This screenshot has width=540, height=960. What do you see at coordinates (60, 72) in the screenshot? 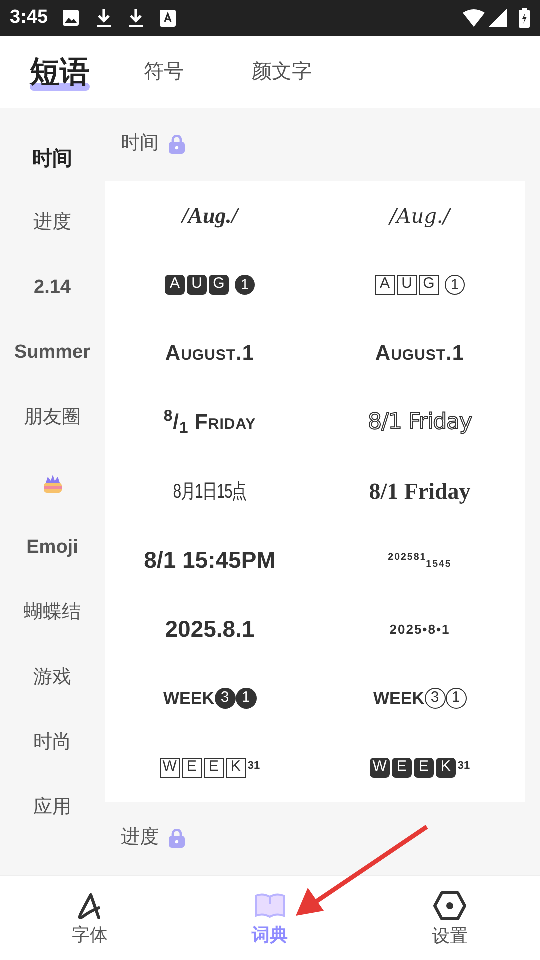
I see `tab: 短语` at bounding box center [60, 72].